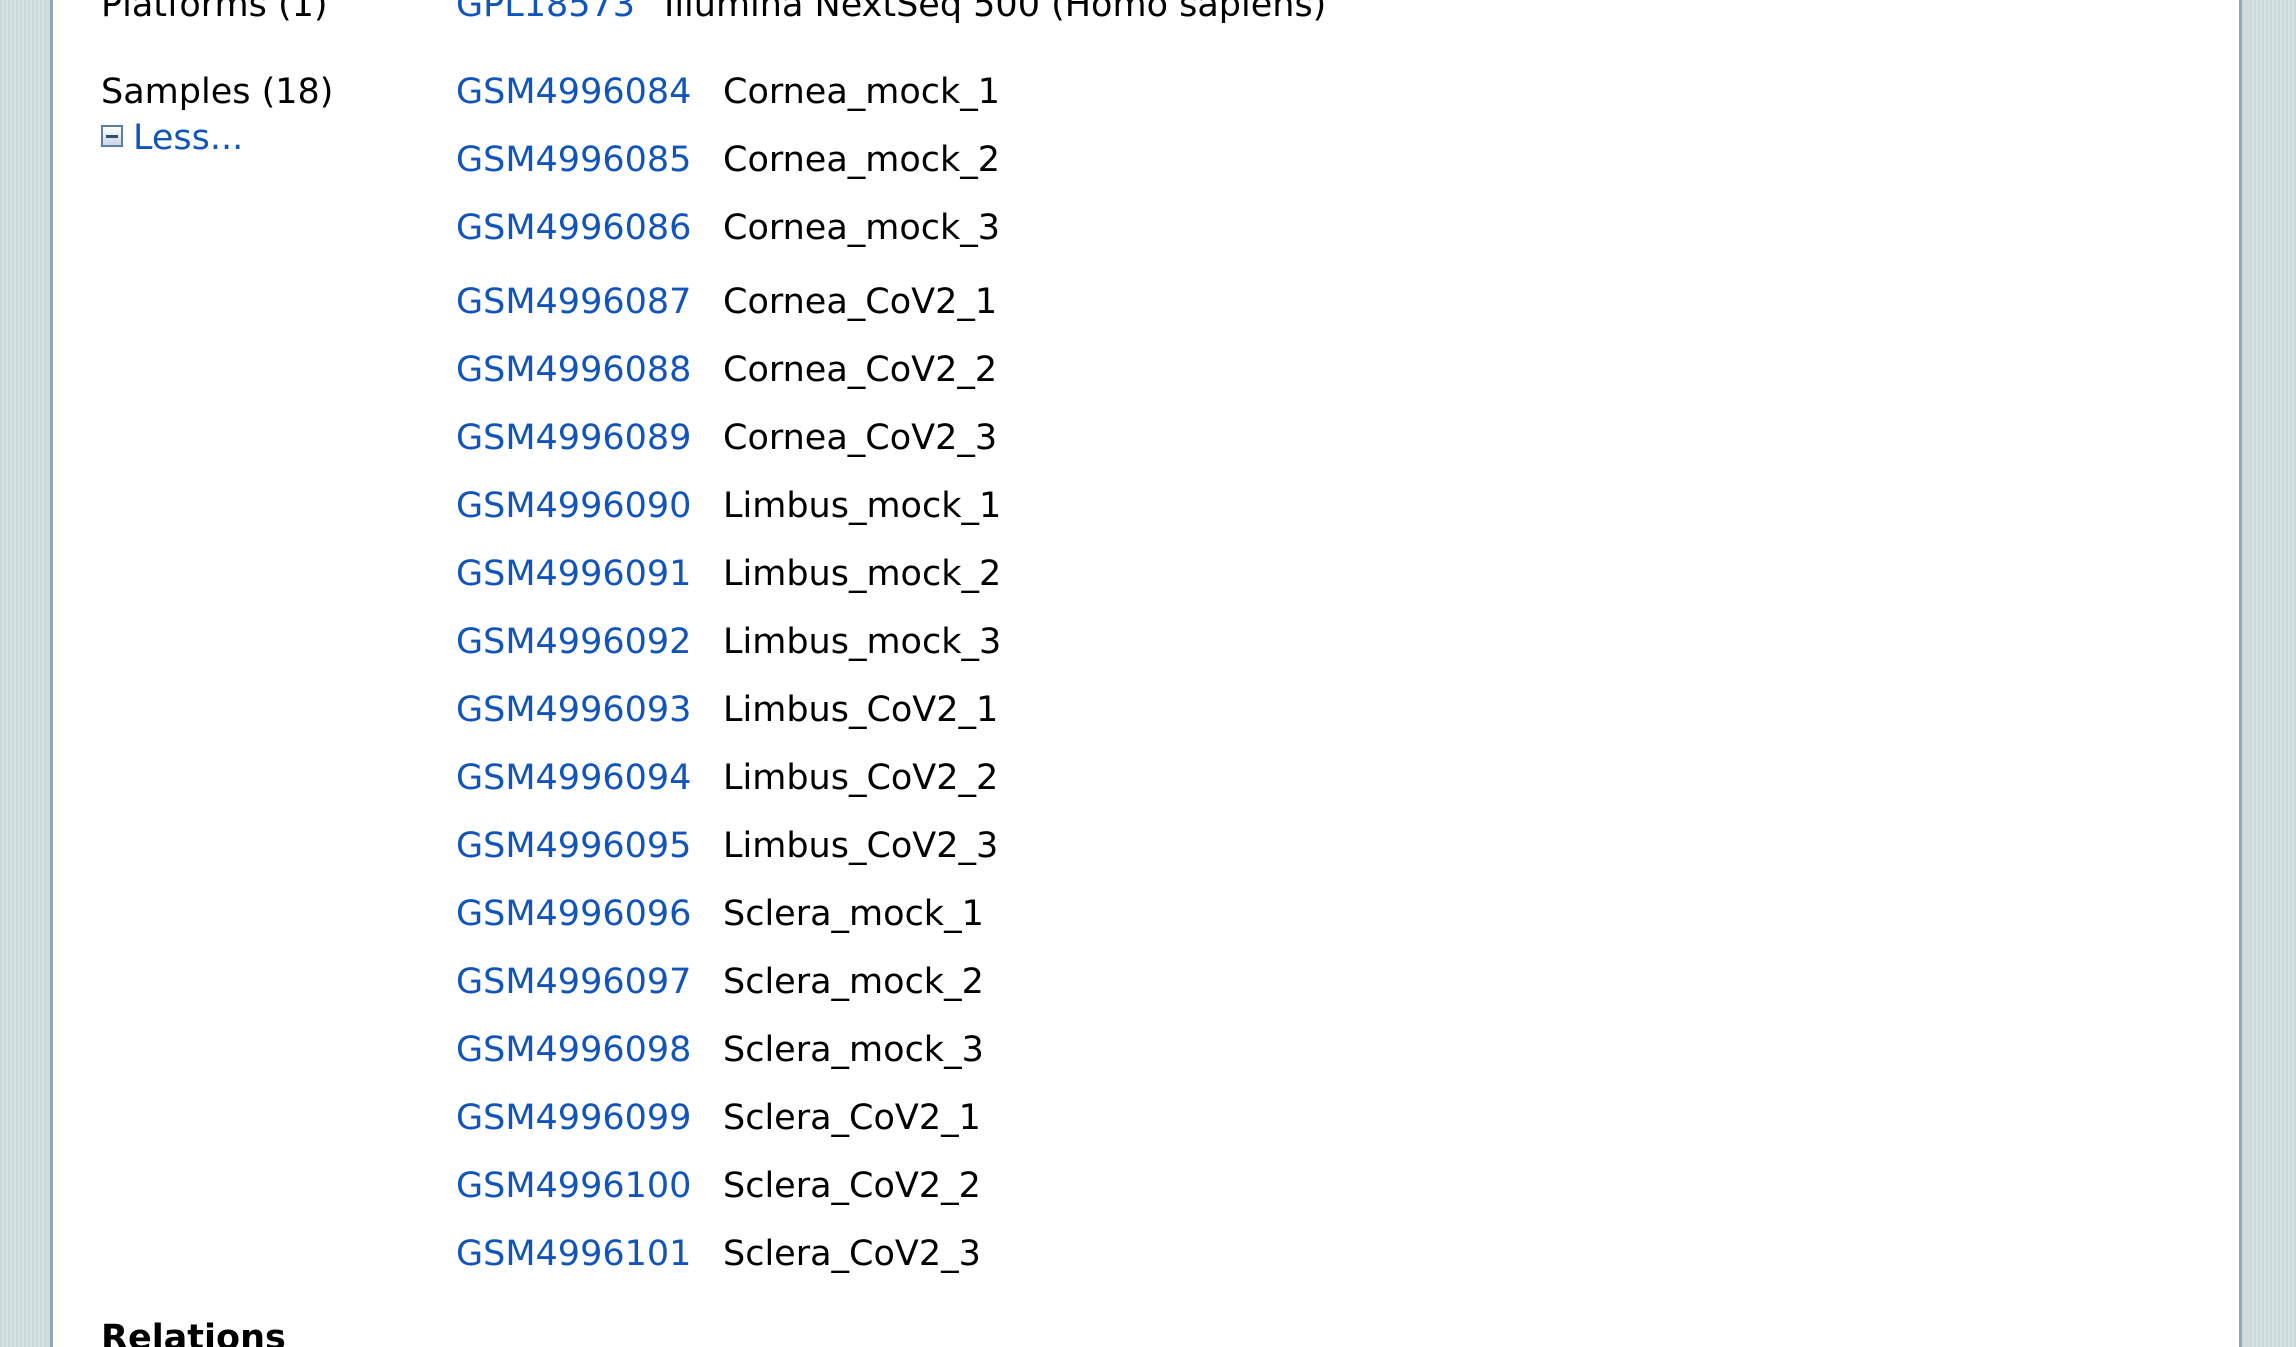  What do you see at coordinates (862, 160) in the screenshot?
I see `sample-title: Cornea_mock_2` at bounding box center [862, 160].